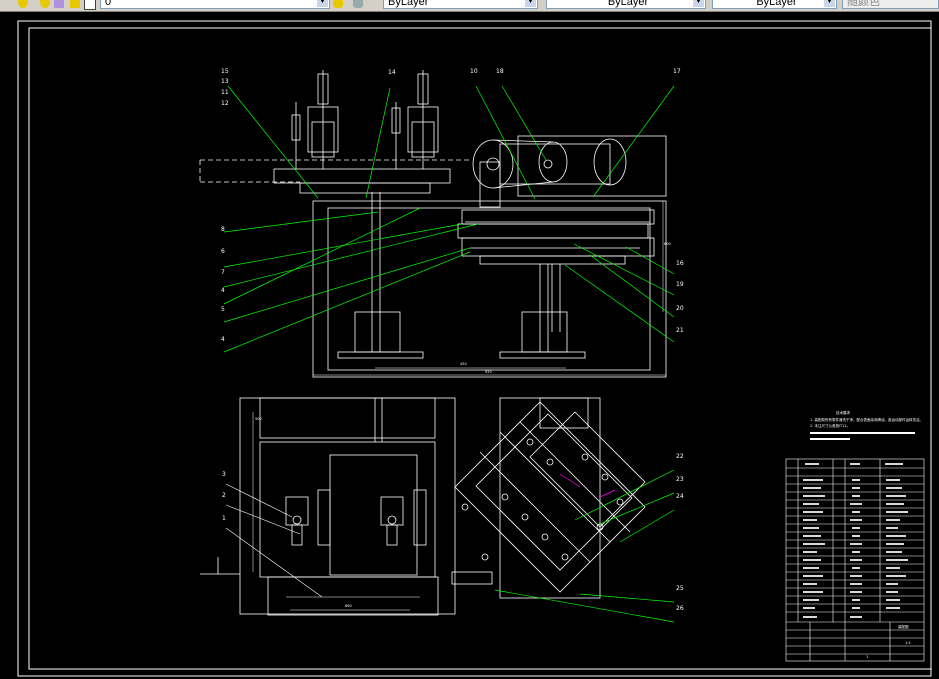 The width and height of the screenshot is (939, 679). What do you see at coordinates (223, 229) in the screenshot?
I see `callout-8: 8` at bounding box center [223, 229].